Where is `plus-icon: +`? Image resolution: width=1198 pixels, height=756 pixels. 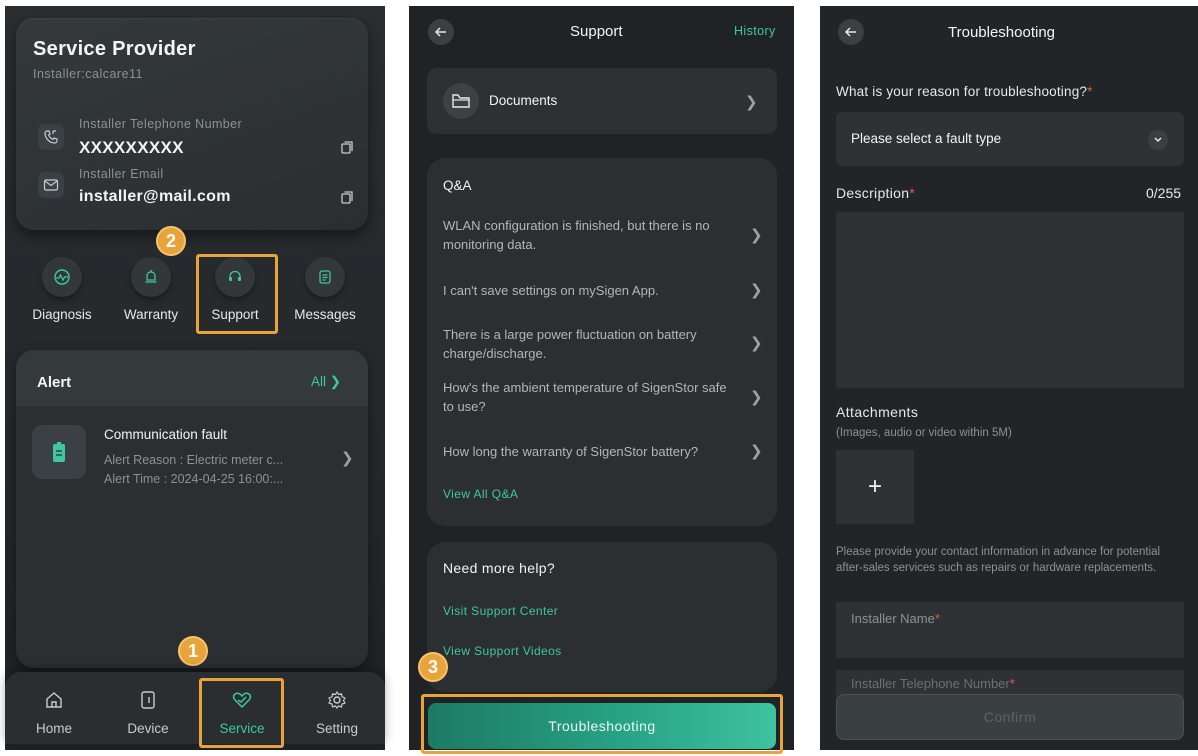
plus-icon: + is located at coordinates (874, 486).